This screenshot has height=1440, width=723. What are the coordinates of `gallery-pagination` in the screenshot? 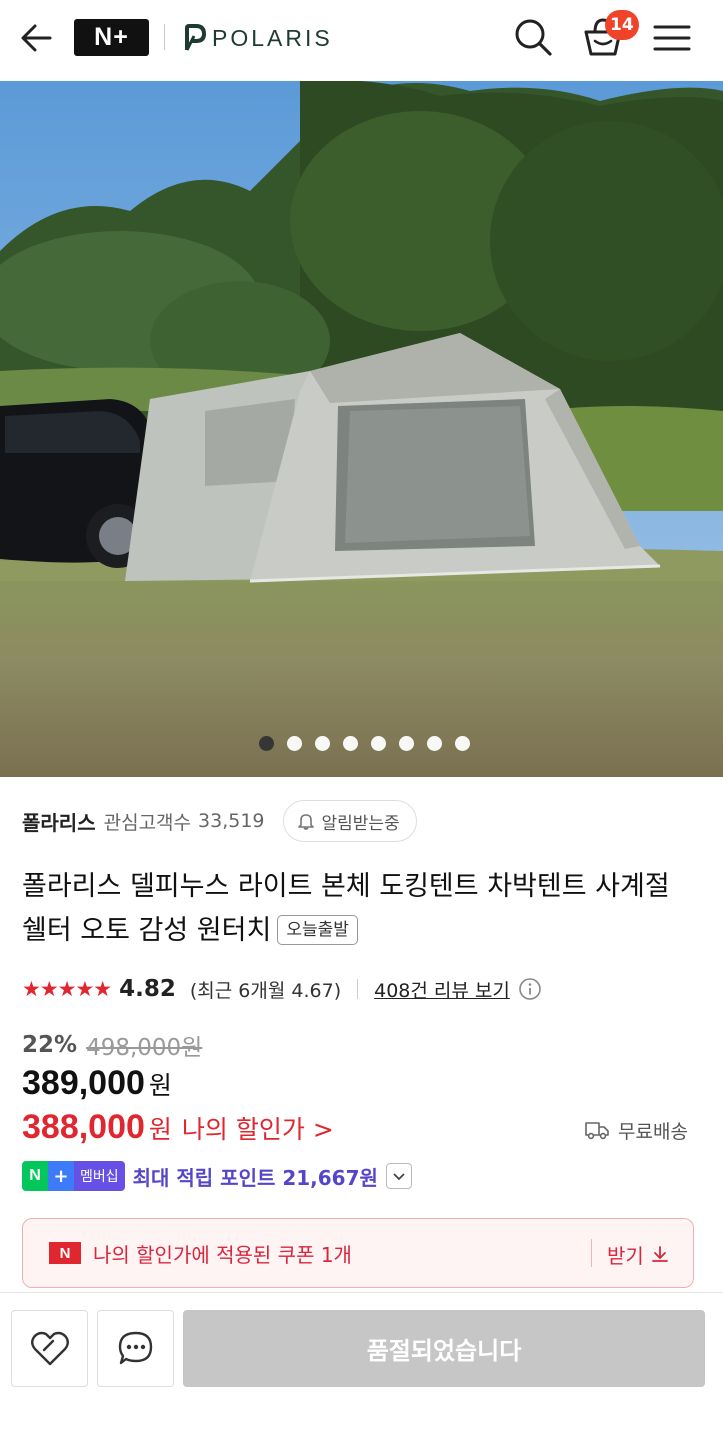 It's located at (361, 743).